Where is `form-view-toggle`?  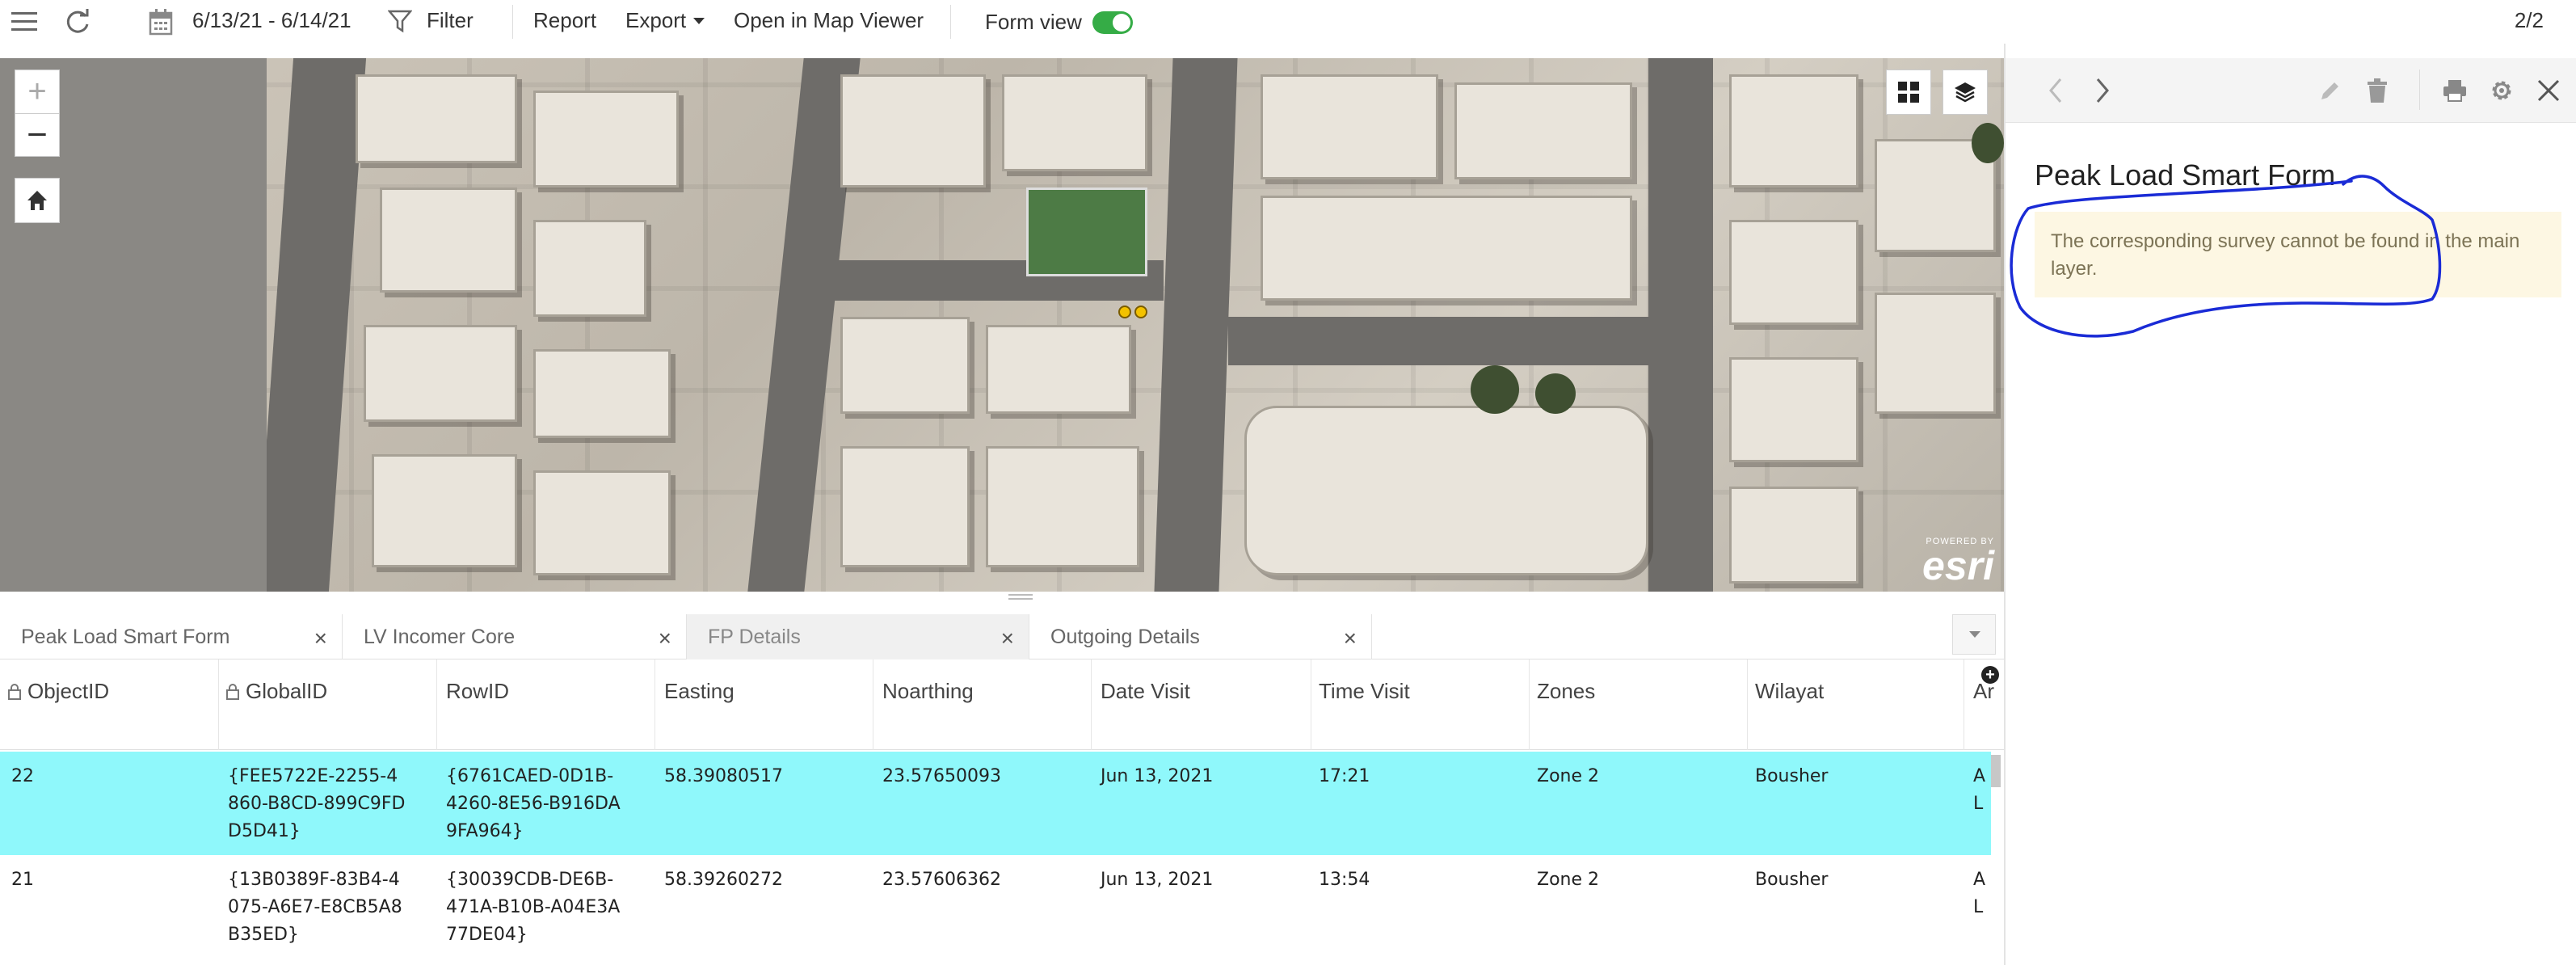 form-view-toggle is located at coordinates (1112, 22).